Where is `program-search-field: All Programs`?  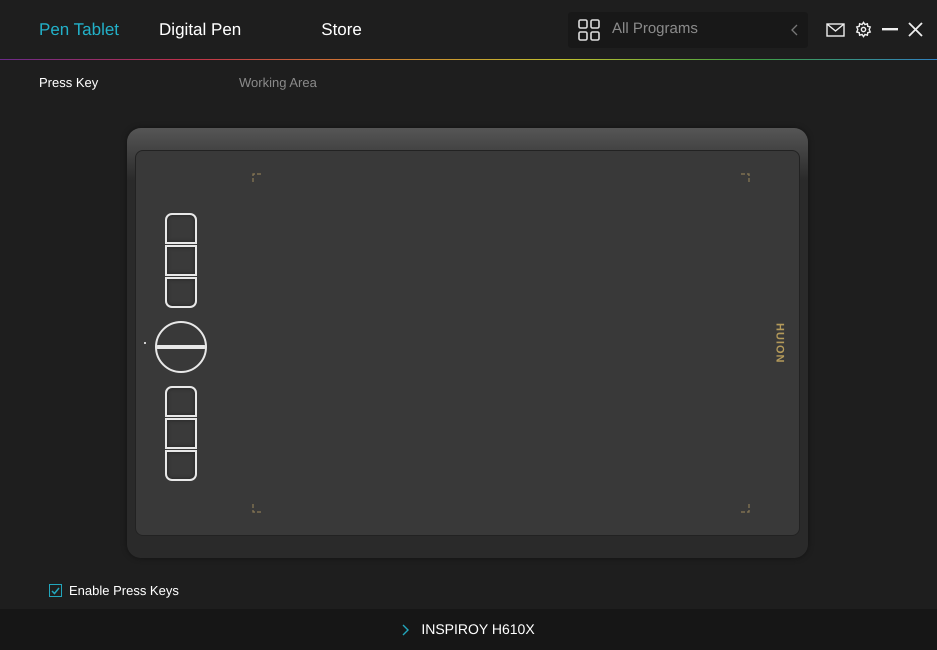 program-search-field: All Programs is located at coordinates (695, 29).